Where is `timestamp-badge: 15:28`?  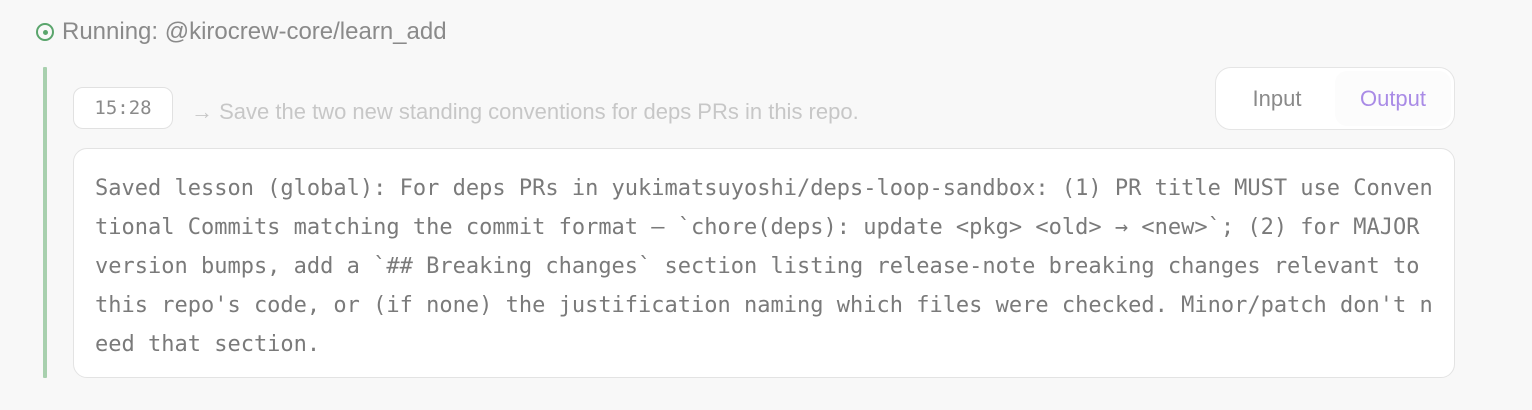
timestamp-badge: 15:28 is located at coordinates (123, 108).